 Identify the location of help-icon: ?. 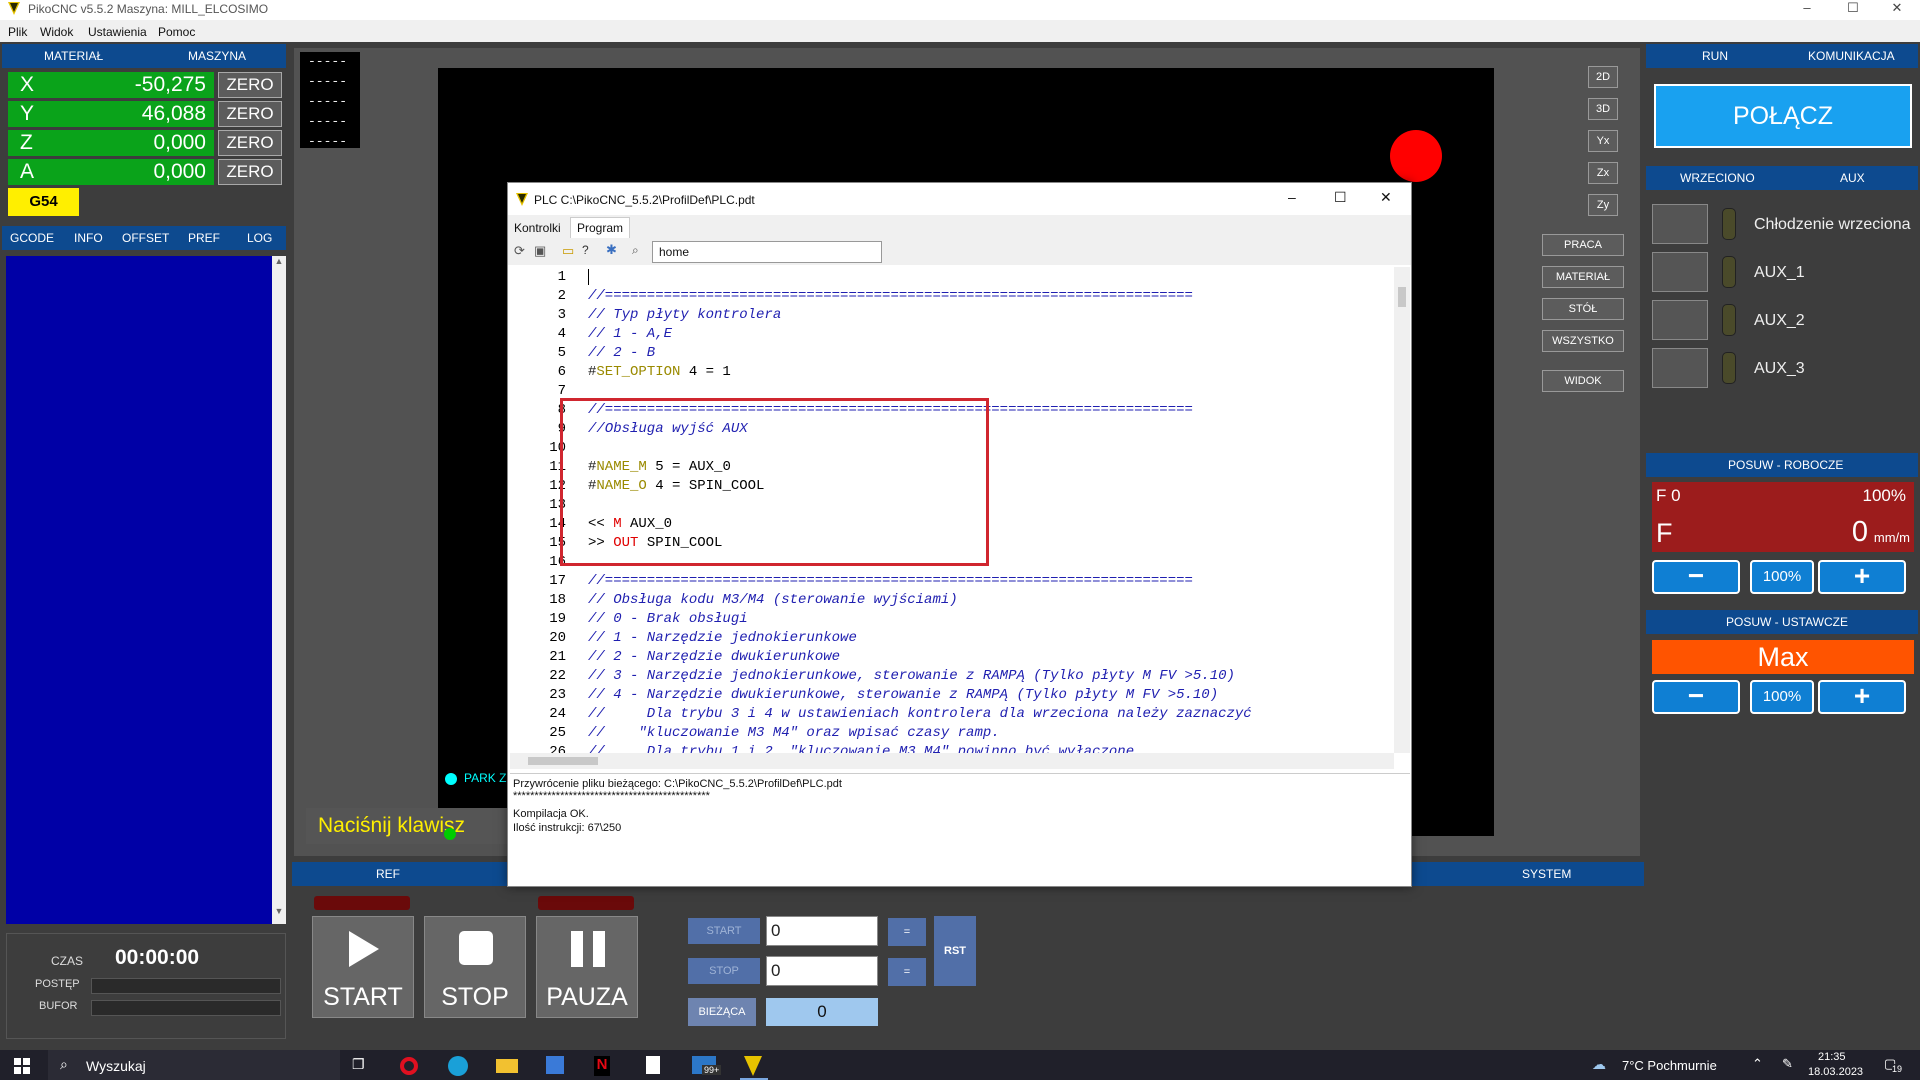
(585, 250).